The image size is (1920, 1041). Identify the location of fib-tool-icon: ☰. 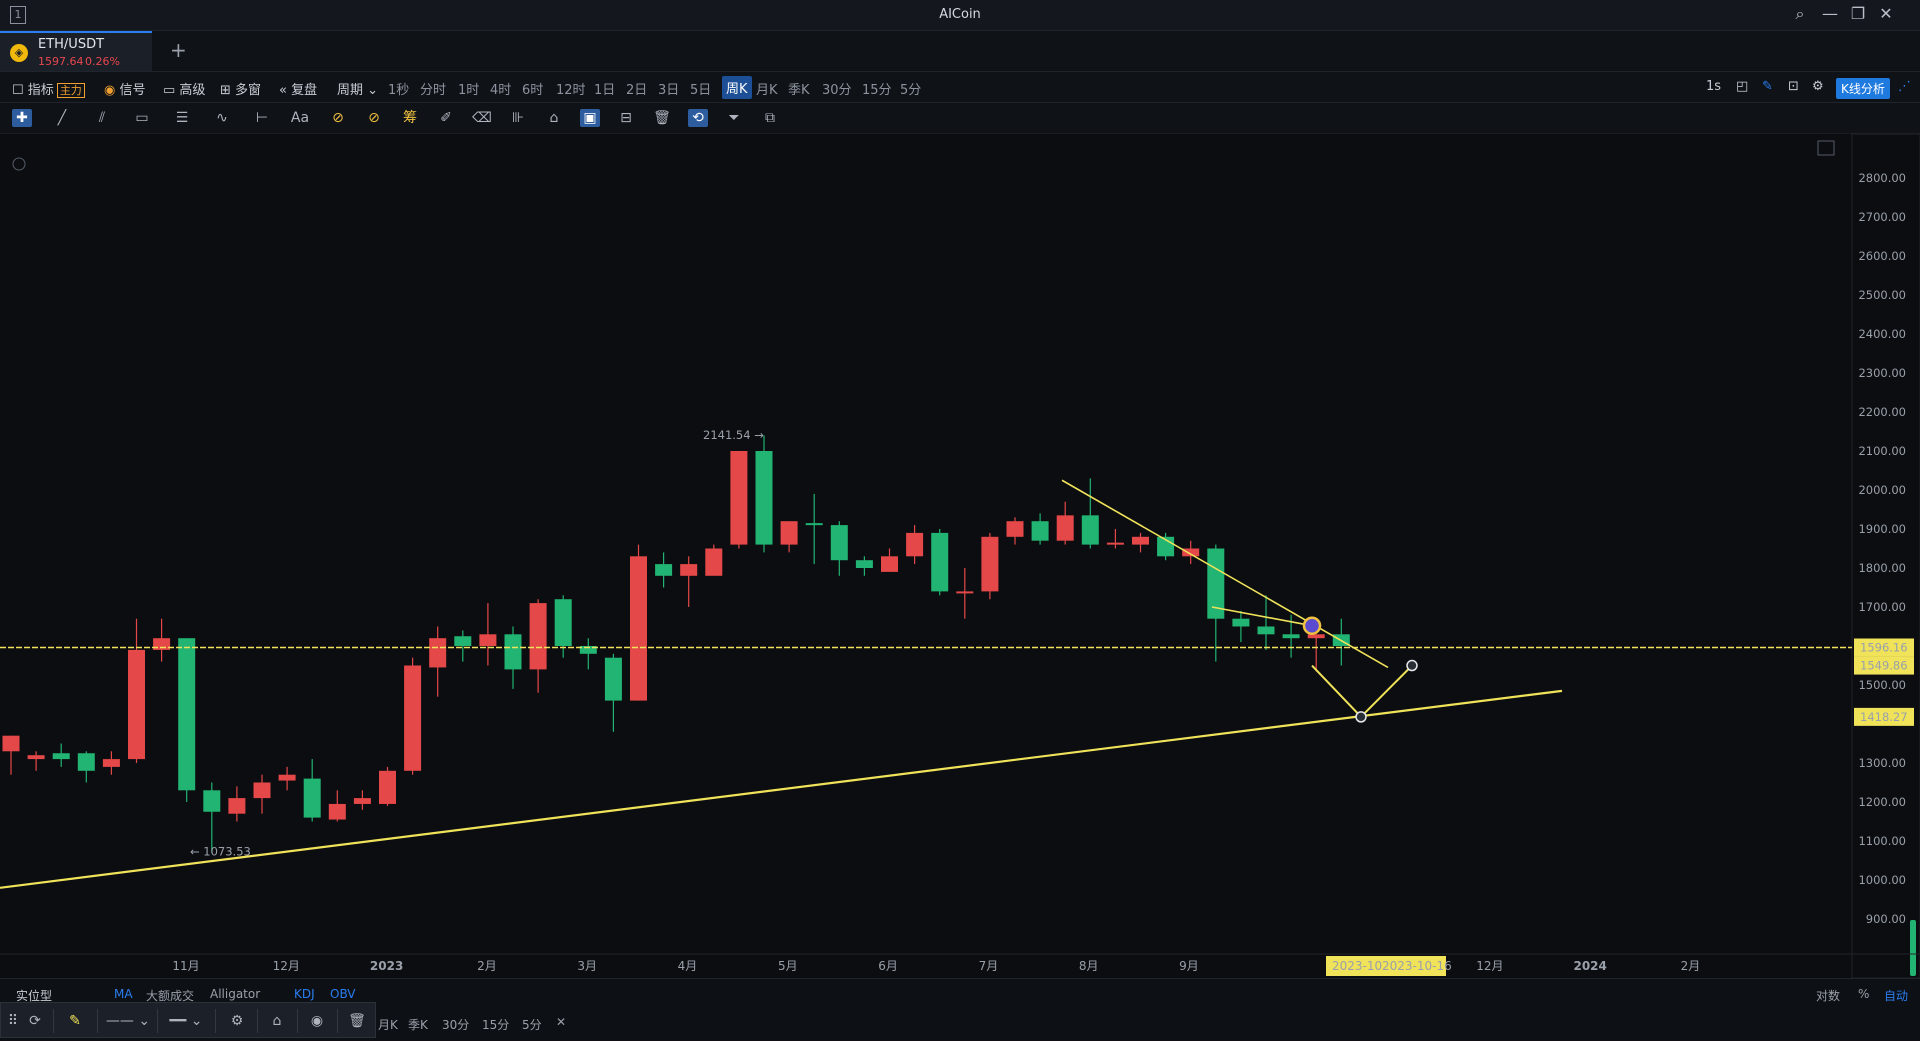
(182, 118).